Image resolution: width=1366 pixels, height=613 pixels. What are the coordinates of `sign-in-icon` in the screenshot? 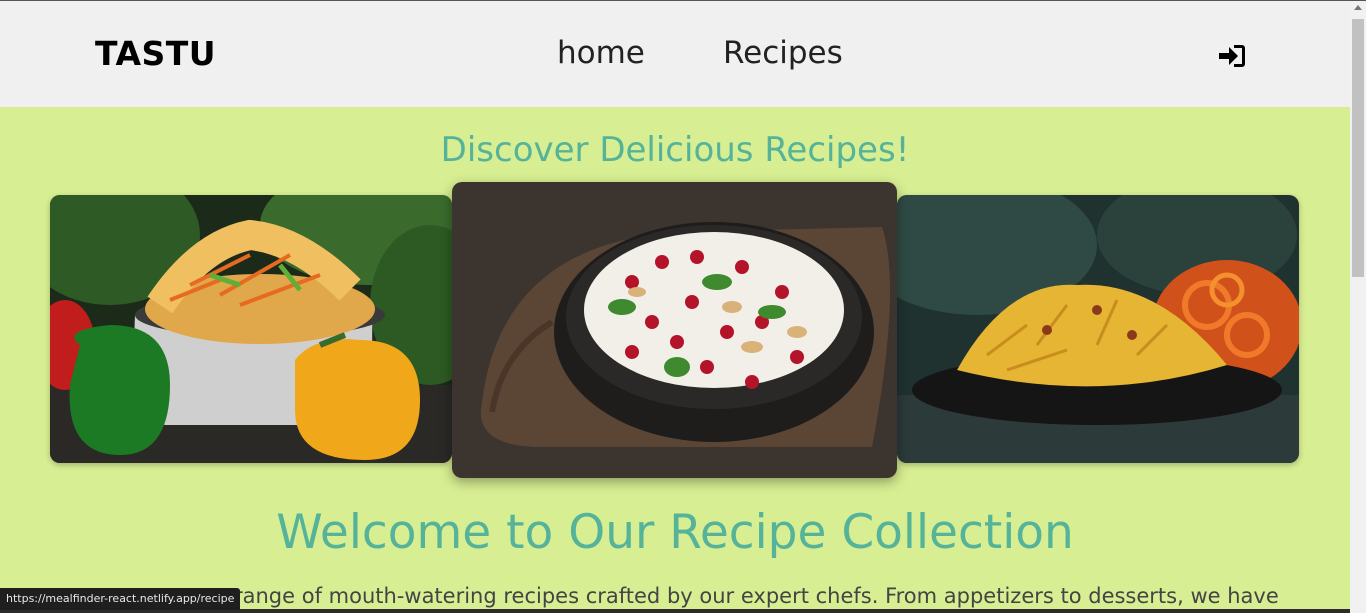 It's located at (1232, 56).